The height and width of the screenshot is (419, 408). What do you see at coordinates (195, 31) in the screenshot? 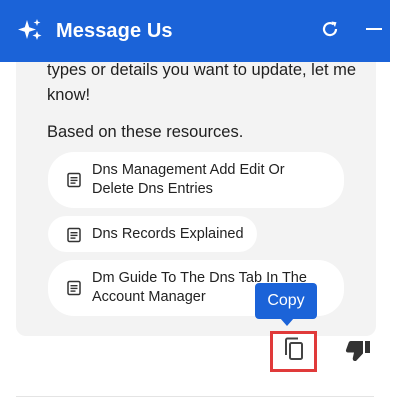
I see `chat-header: Message Us` at bounding box center [195, 31].